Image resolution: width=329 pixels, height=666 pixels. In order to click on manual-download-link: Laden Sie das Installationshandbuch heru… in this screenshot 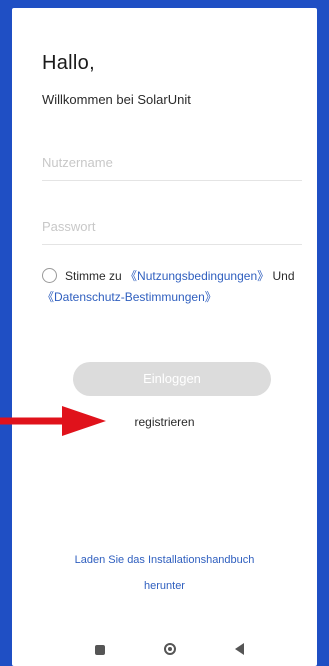, I will do `click(164, 573)`.